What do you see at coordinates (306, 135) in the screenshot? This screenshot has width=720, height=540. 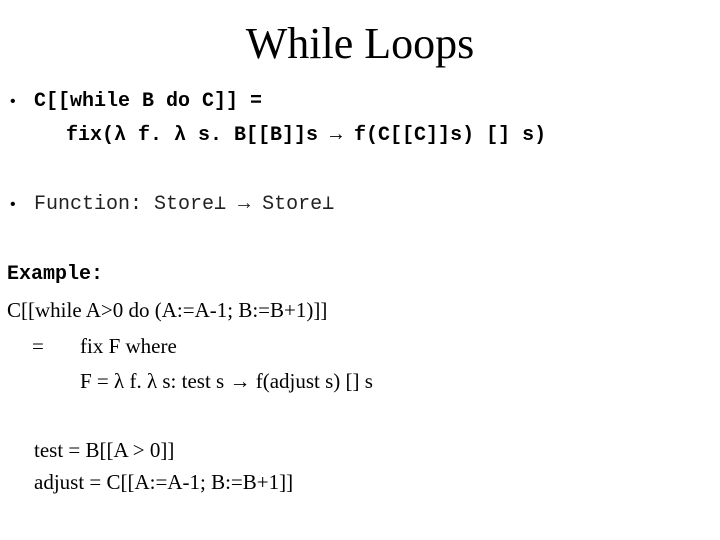 I see `fix-definition-line: fix(λ f. λ s. B[[B]]s → f(C[[C]]s) [] s)` at bounding box center [306, 135].